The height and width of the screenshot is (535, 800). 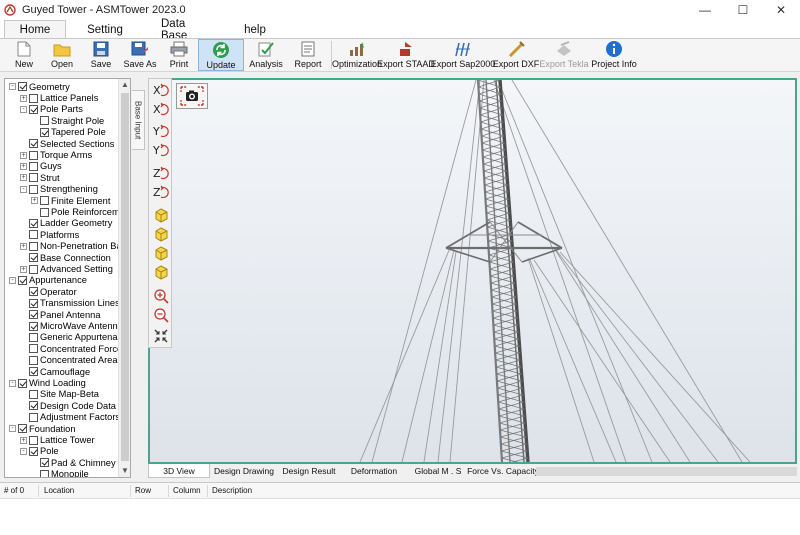 I want to click on open-button: Open, so click(x=62, y=55).